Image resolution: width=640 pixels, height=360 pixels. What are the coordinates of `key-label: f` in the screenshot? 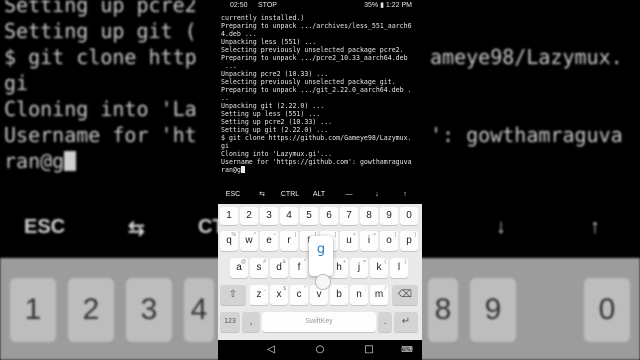 It's located at (299, 267).